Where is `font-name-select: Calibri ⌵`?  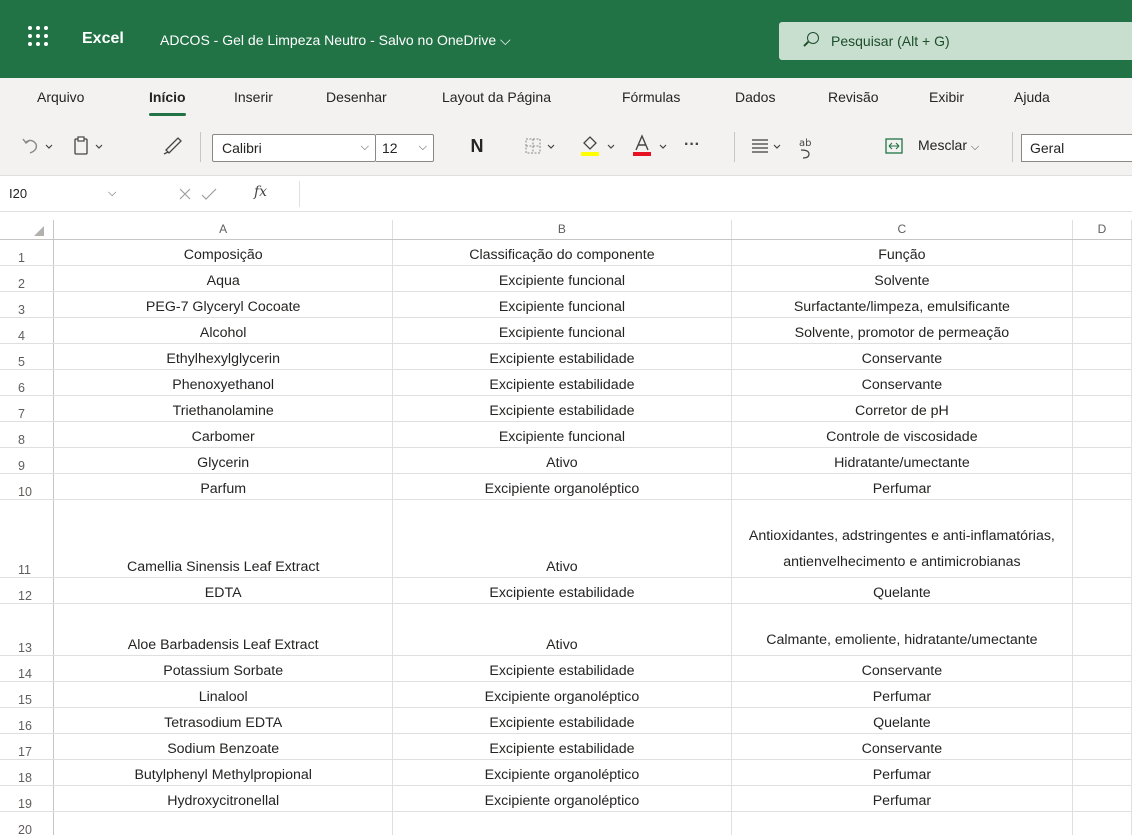
font-name-select: Calibri ⌵ is located at coordinates (294, 148).